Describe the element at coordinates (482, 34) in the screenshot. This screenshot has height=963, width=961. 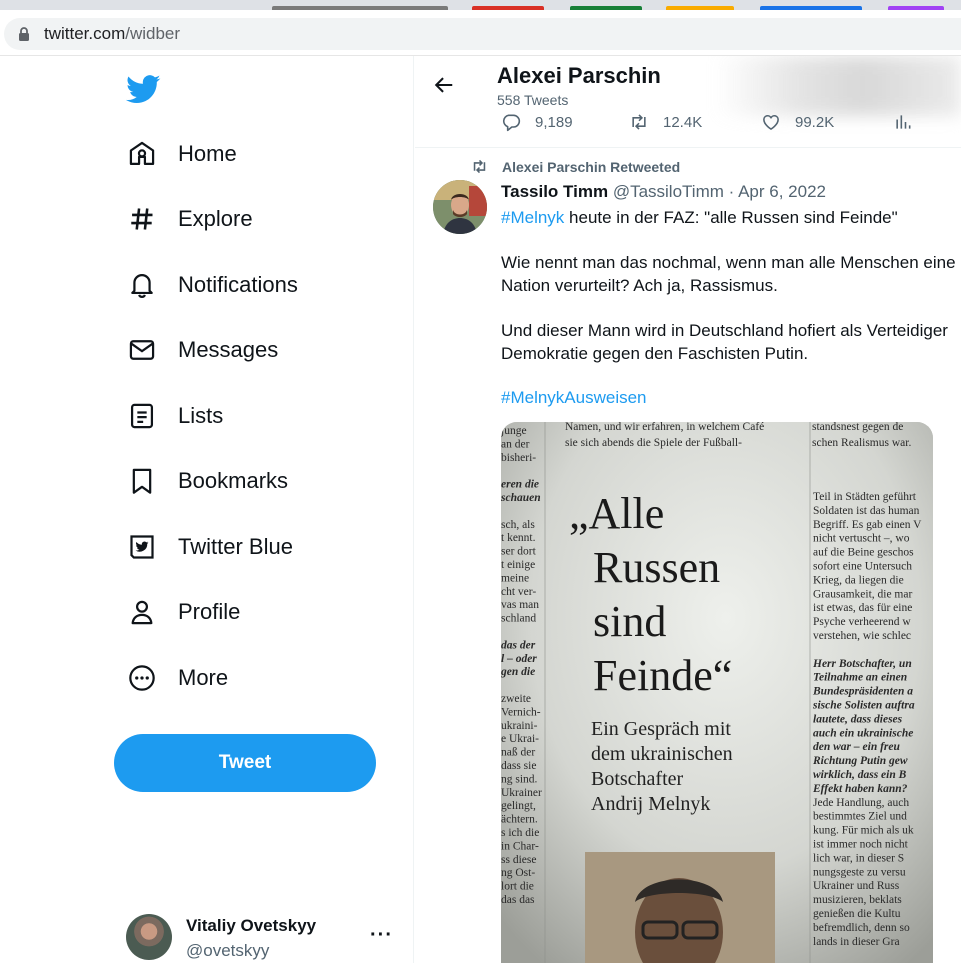
I see `url-field: twitter.com/widber` at that location.